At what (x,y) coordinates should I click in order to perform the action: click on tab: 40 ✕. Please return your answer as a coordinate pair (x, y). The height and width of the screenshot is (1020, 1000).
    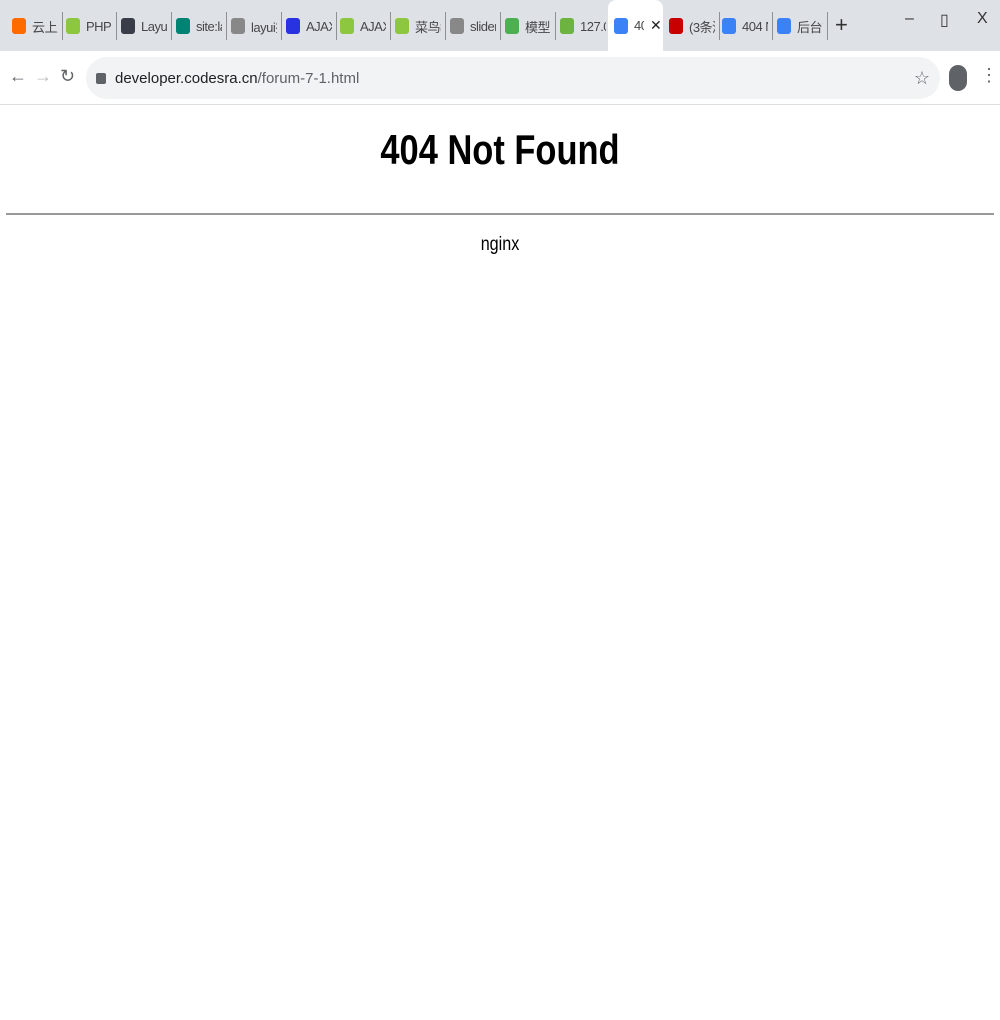
    Looking at the image, I should click on (635, 25).